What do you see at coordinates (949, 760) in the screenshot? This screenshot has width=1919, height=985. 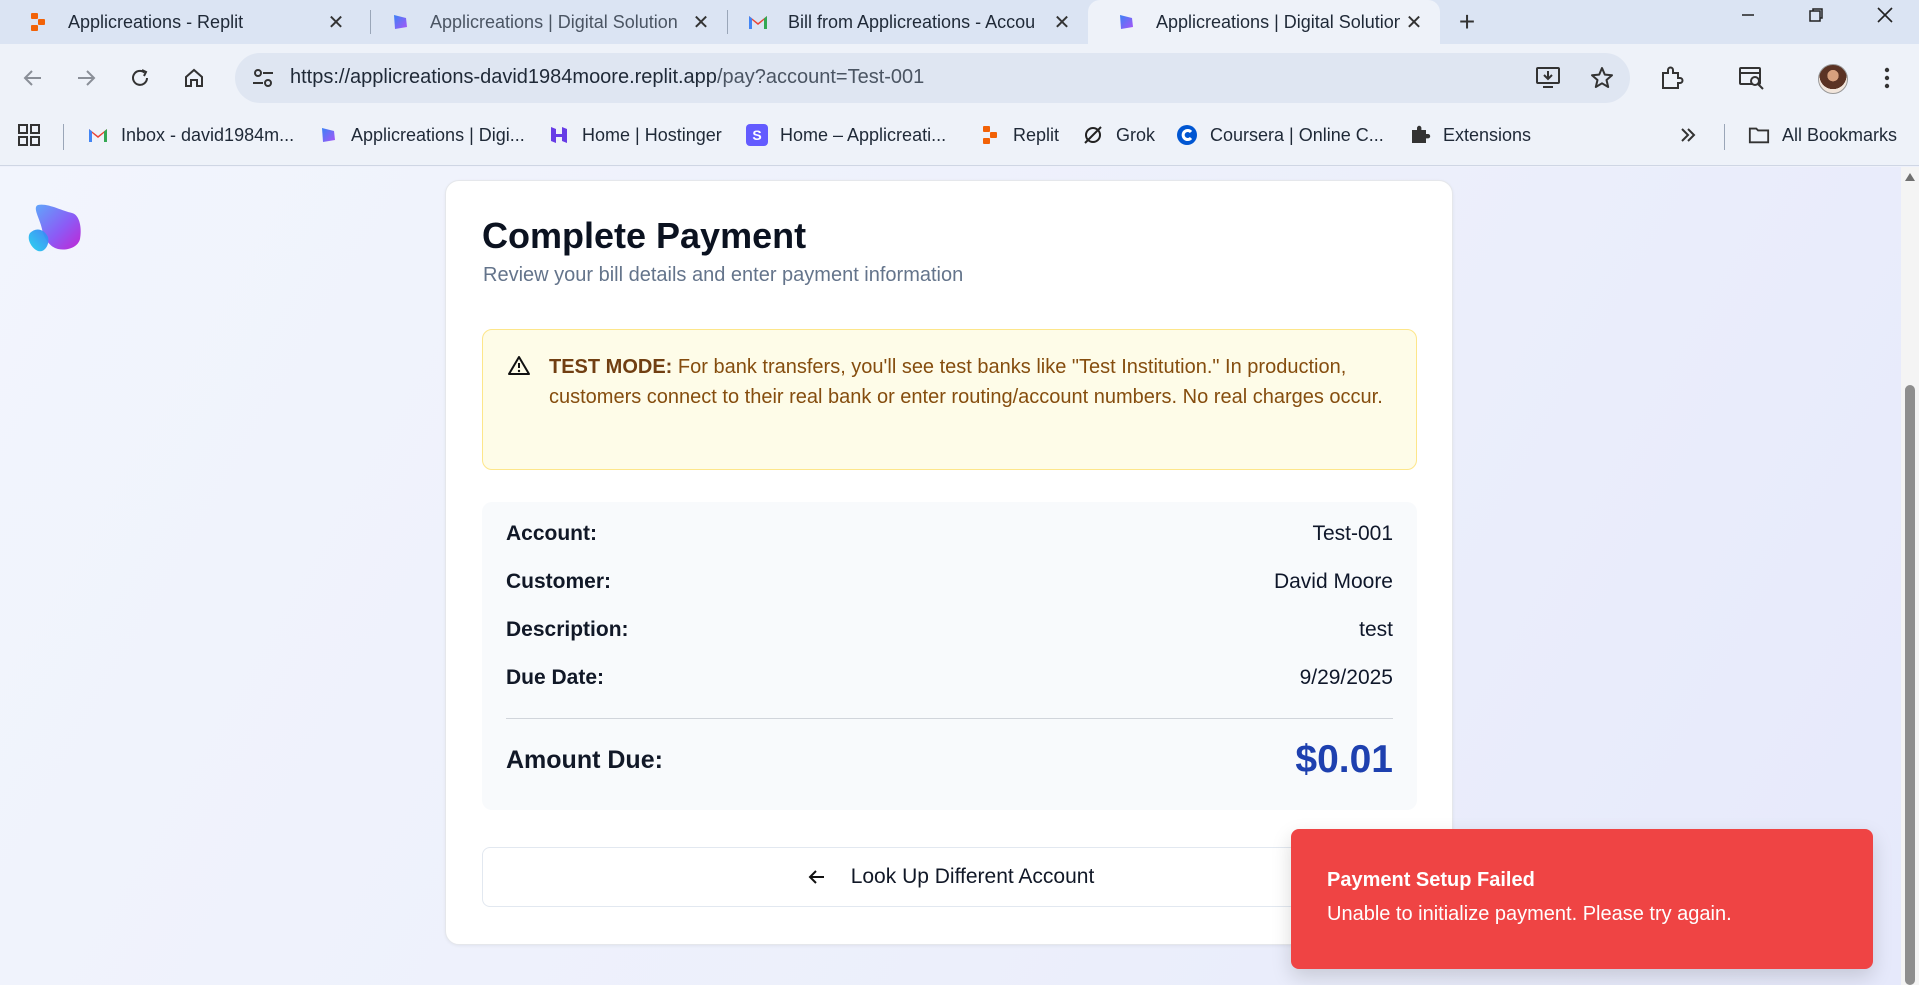 I see `amount-due-row: Amount Due: $0.01` at bounding box center [949, 760].